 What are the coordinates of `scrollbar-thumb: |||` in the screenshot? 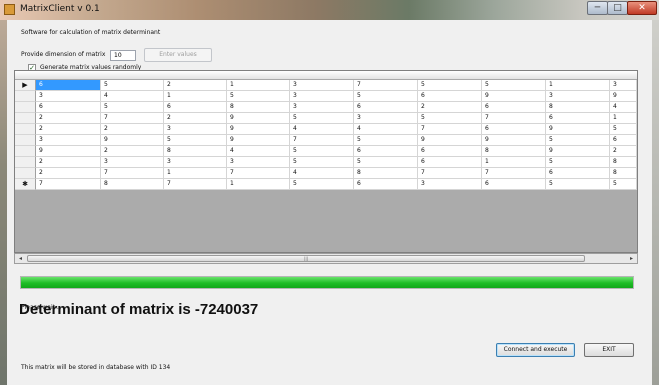 It's located at (306, 258).